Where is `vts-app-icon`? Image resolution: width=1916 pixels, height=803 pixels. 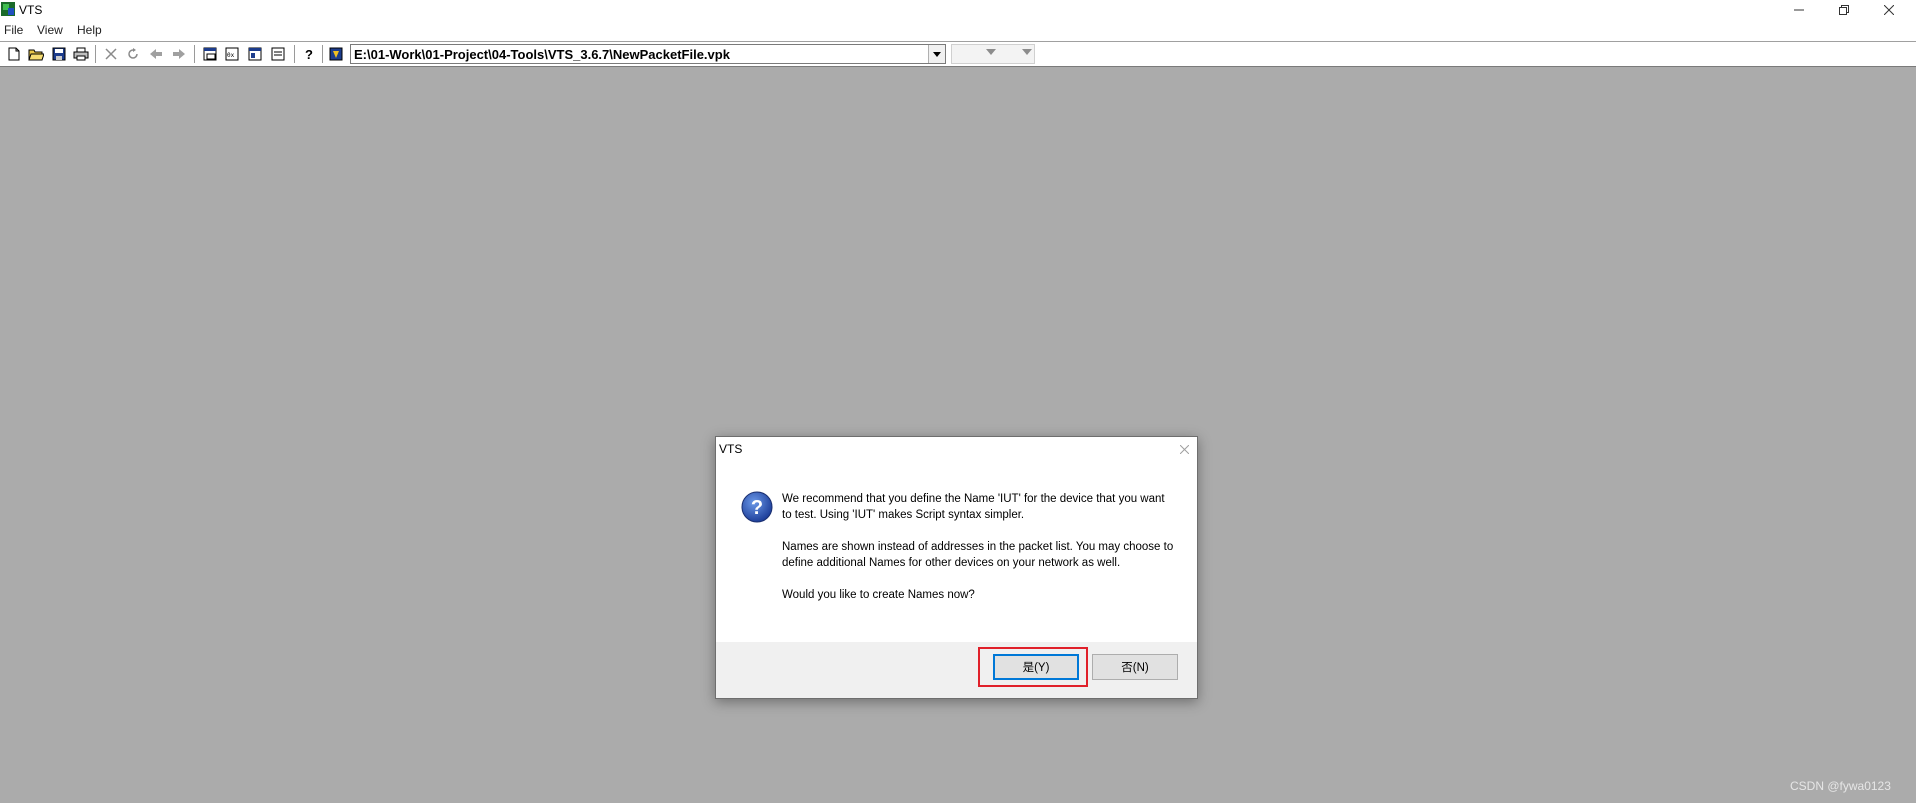
vts-app-icon is located at coordinates (8, 9).